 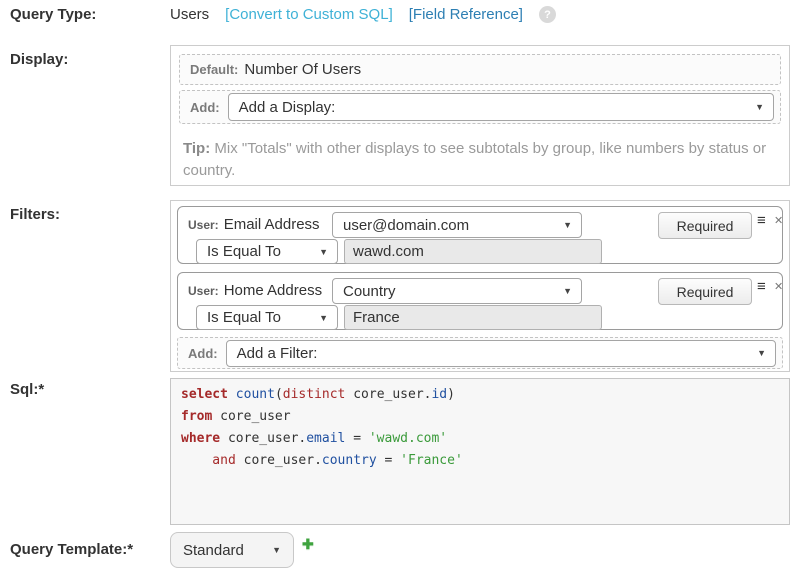 What do you see at coordinates (273, 290) in the screenshot?
I see `filter-entity-group: Home Address` at bounding box center [273, 290].